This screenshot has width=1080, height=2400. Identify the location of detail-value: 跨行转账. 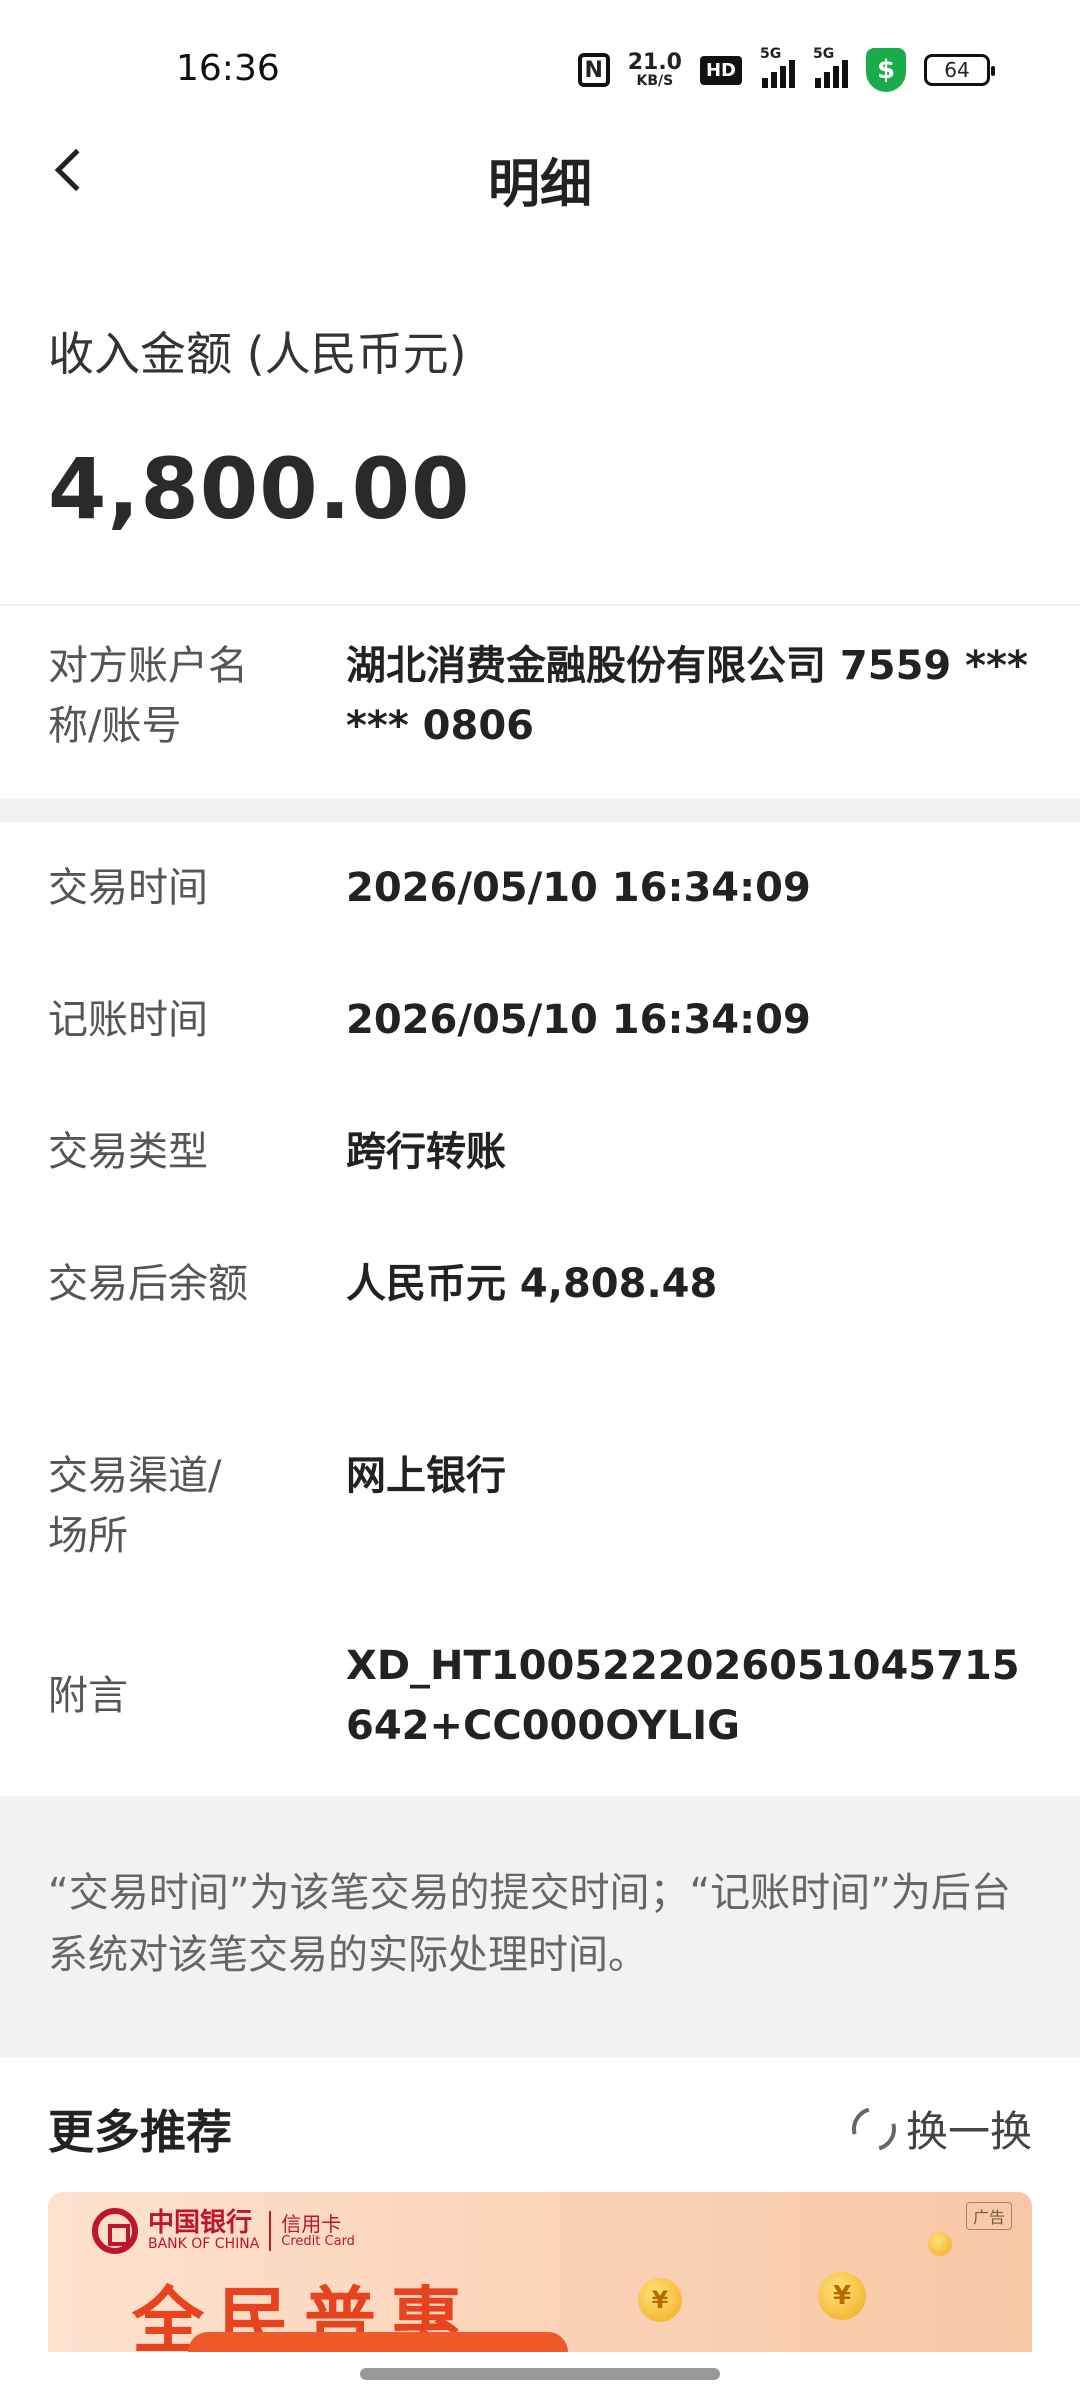
(426, 1152).